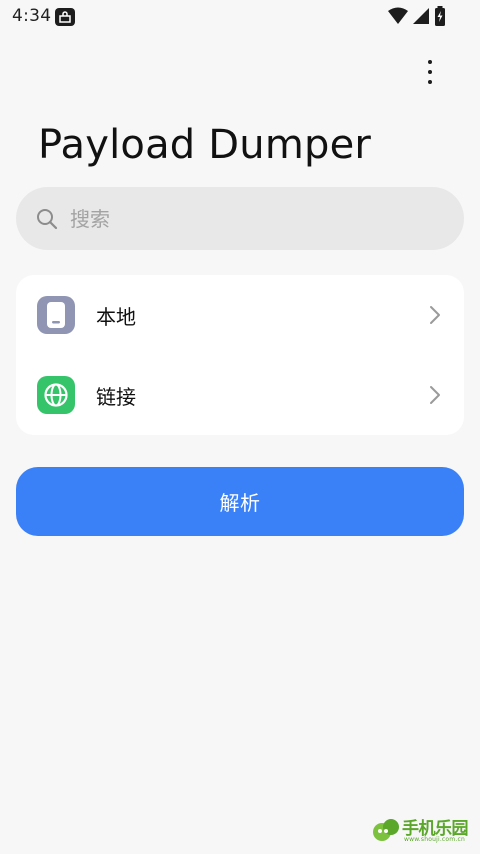 This screenshot has height=854, width=480. Describe the element at coordinates (422, 830) in the screenshot. I see `watermark: 手机乐园 www.shouji.com.cn` at that location.